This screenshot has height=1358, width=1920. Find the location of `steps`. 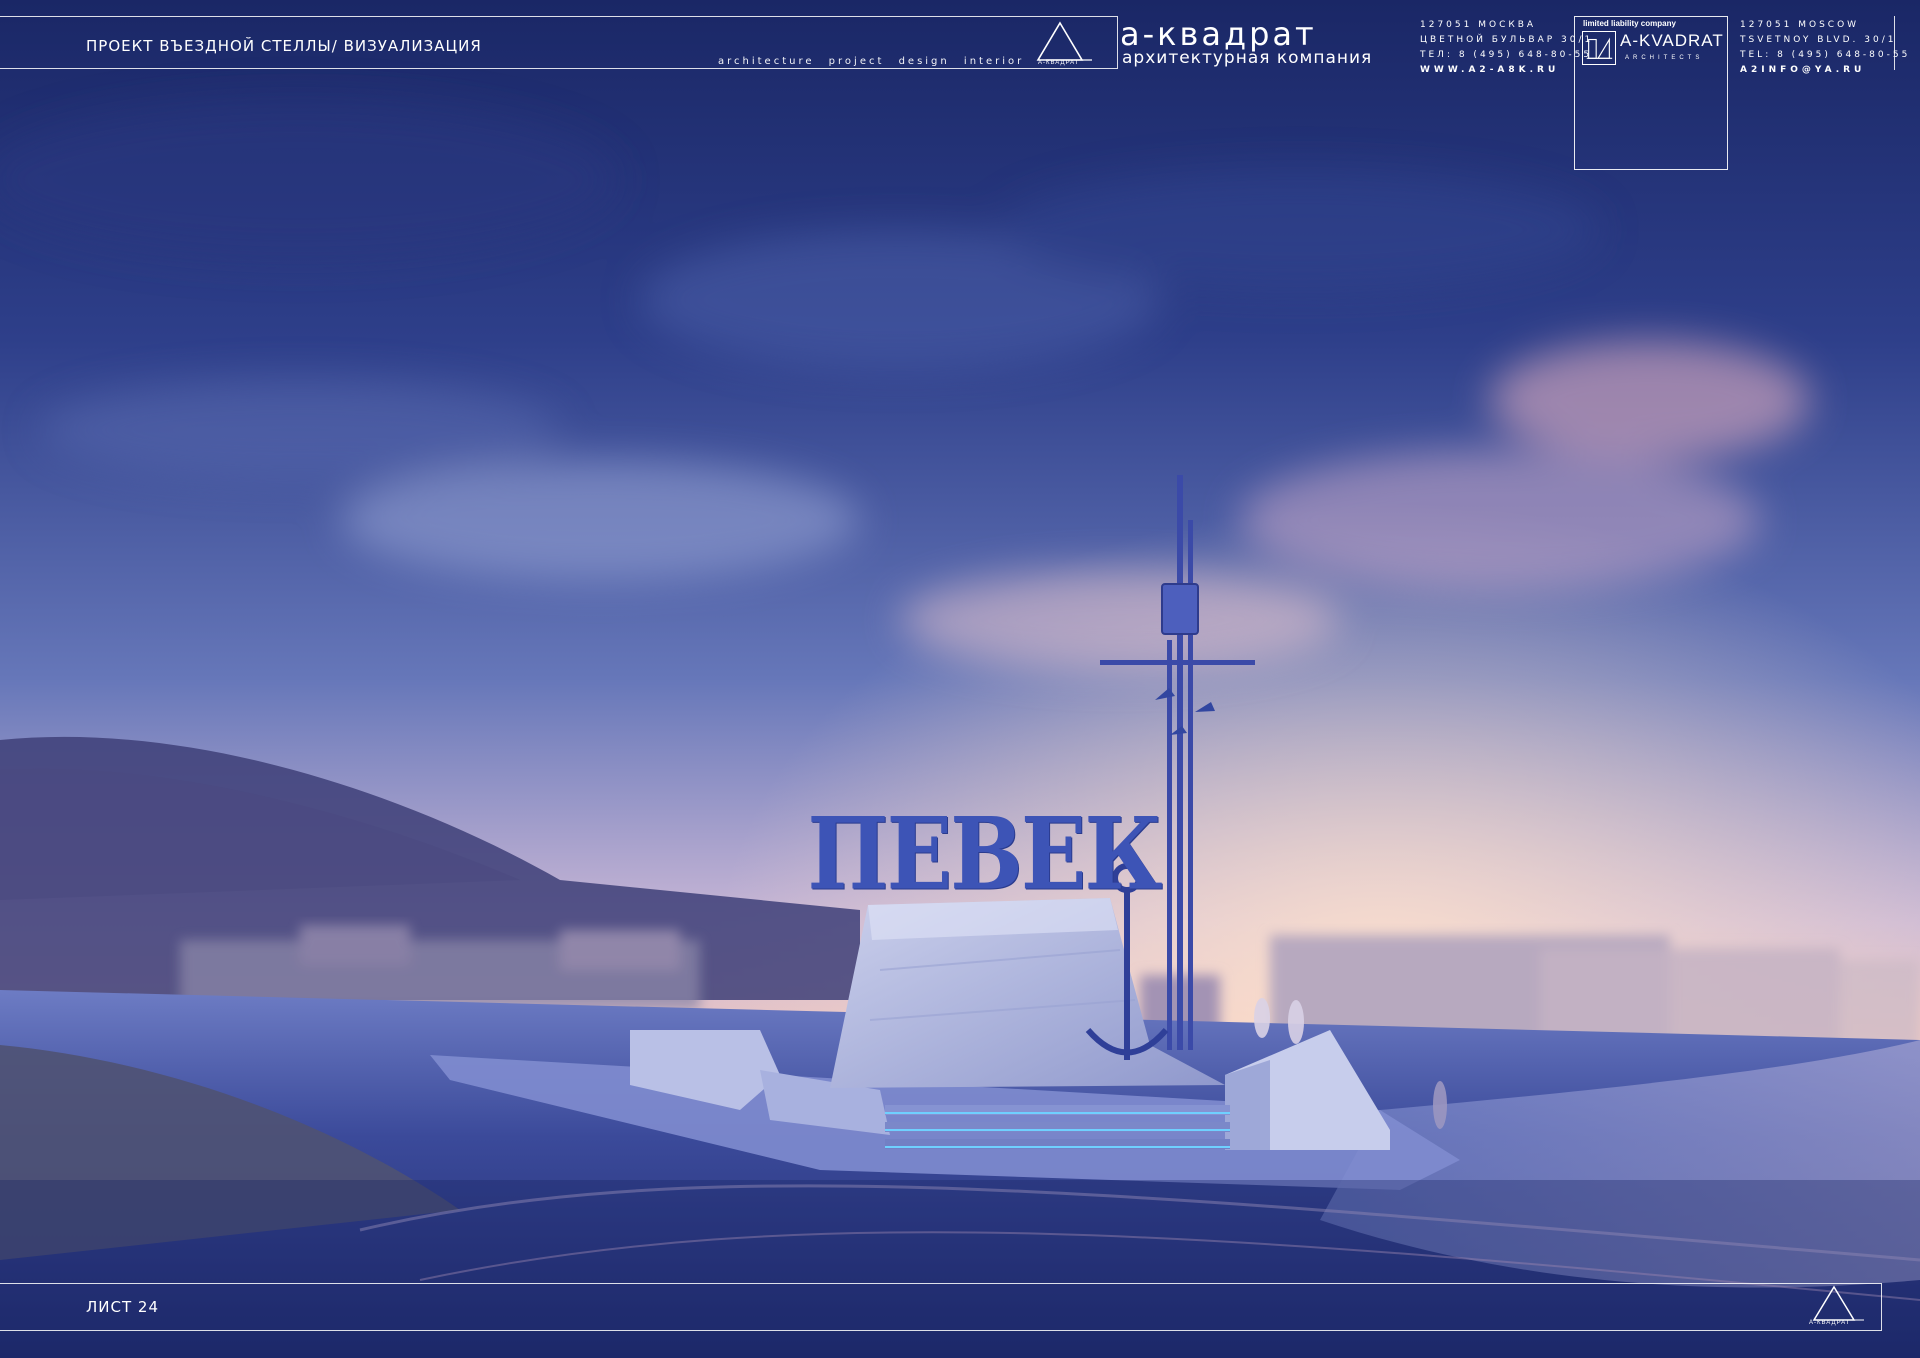

steps is located at coordinates (1057, 1127).